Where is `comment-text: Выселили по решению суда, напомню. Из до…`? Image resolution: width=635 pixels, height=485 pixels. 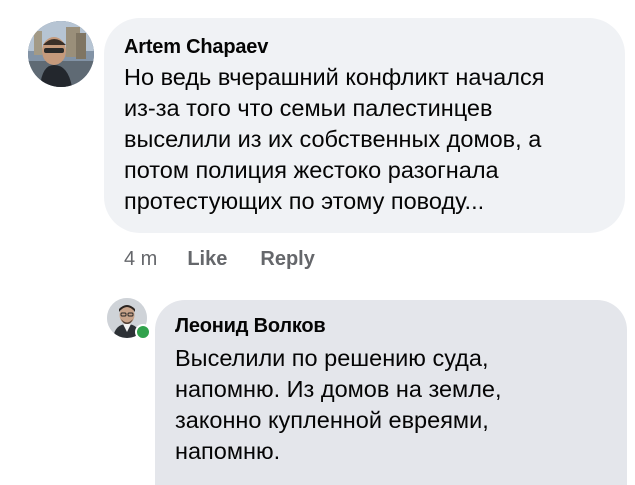 comment-text: Выселили по решению суда, напомню. Из до… is located at coordinates (338, 404).